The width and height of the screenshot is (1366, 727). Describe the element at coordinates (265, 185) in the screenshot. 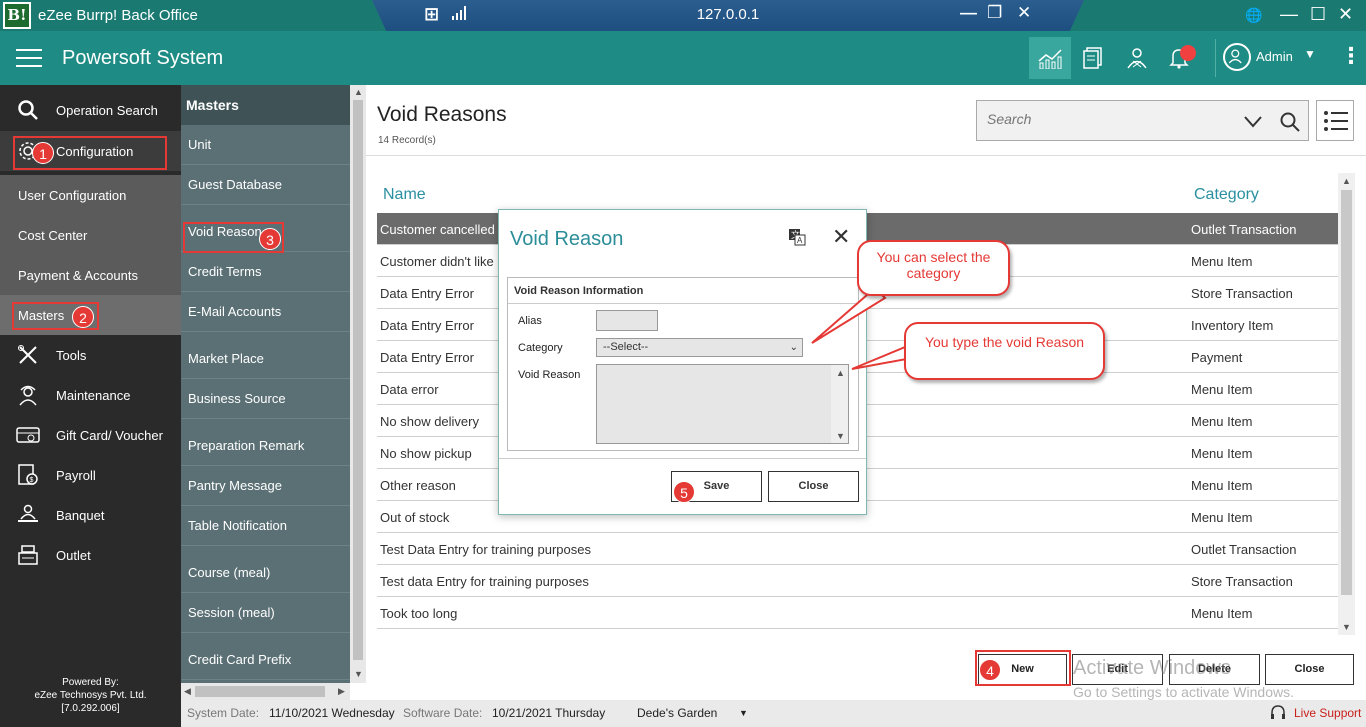

I see `masters-item-guest-database: Guest Database` at that location.